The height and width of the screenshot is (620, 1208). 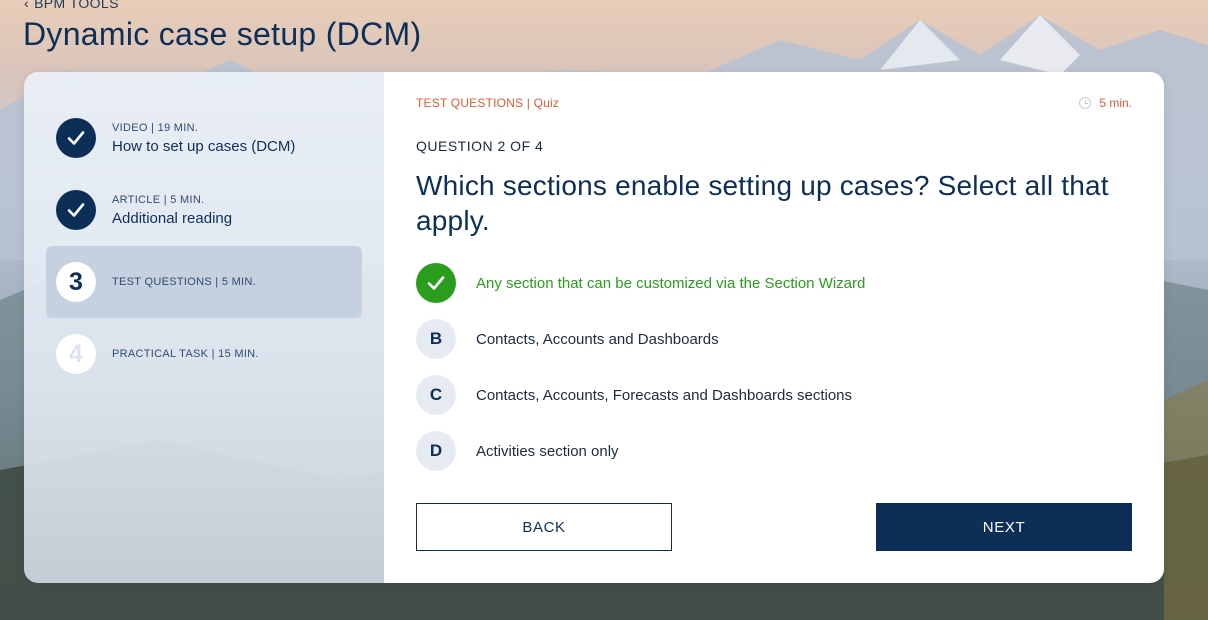 I want to click on step-number-badge: 3, so click(x=76, y=282).